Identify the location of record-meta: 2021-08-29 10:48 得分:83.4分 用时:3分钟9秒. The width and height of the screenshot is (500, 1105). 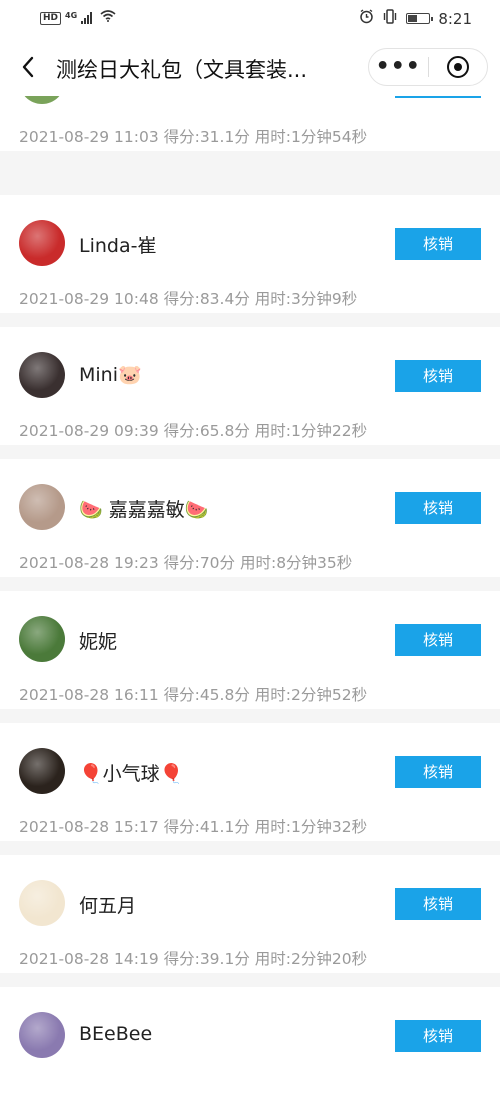
(188, 299).